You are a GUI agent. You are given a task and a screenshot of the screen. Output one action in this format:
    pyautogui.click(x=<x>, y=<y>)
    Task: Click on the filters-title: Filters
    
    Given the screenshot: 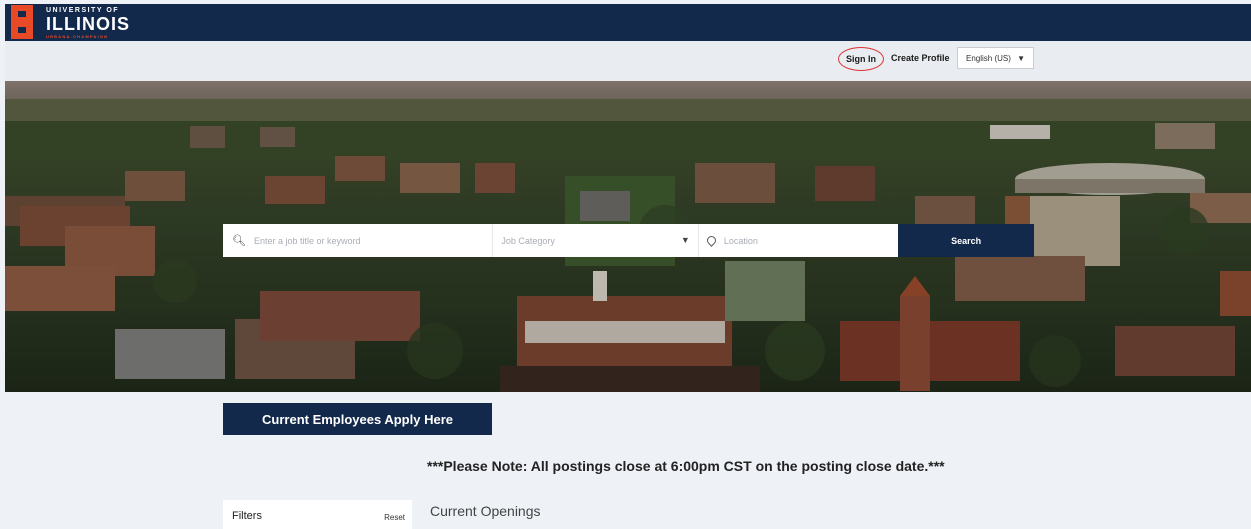 What is the action you would take?
    pyautogui.click(x=247, y=516)
    